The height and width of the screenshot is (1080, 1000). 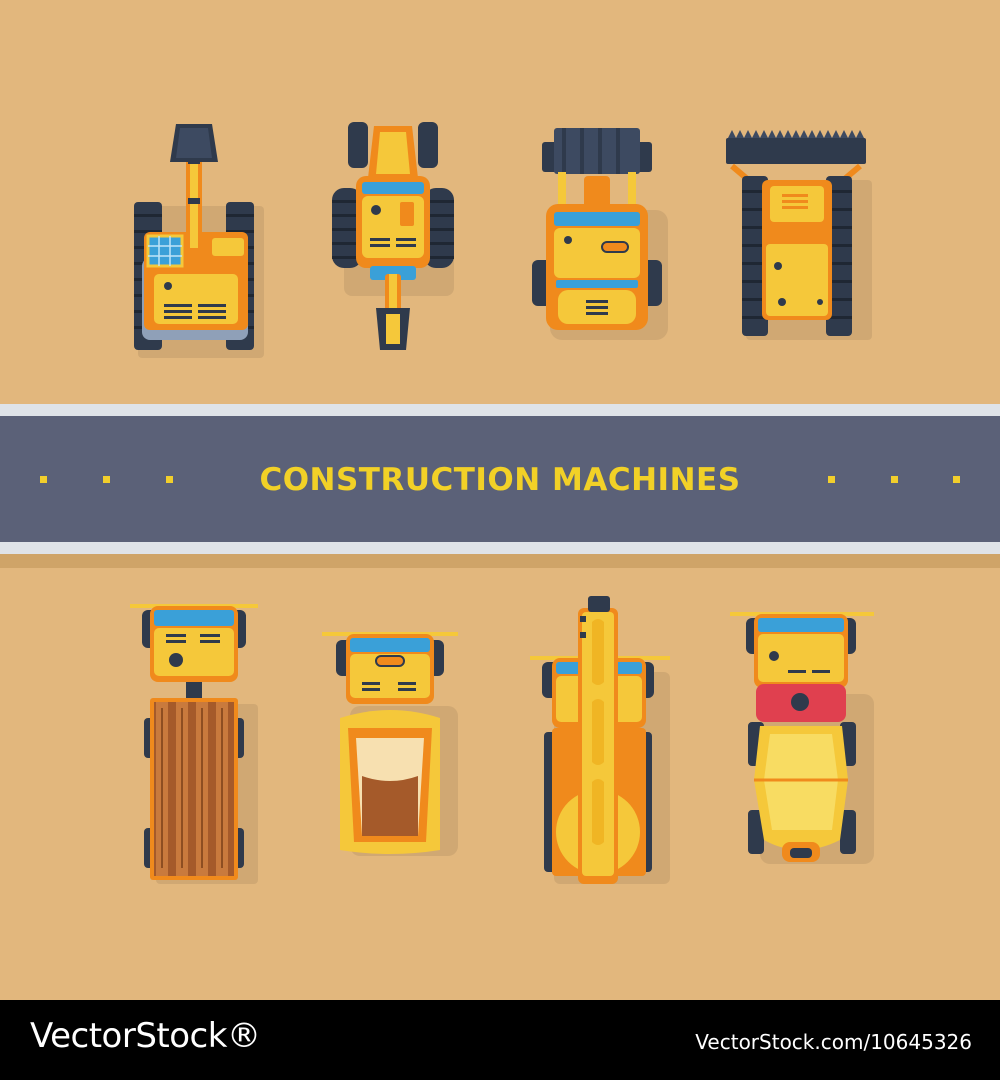 What do you see at coordinates (145, 1036) in the screenshot?
I see `vectorstock-logo: VectorStock®` at bounding box center [145, 1036].